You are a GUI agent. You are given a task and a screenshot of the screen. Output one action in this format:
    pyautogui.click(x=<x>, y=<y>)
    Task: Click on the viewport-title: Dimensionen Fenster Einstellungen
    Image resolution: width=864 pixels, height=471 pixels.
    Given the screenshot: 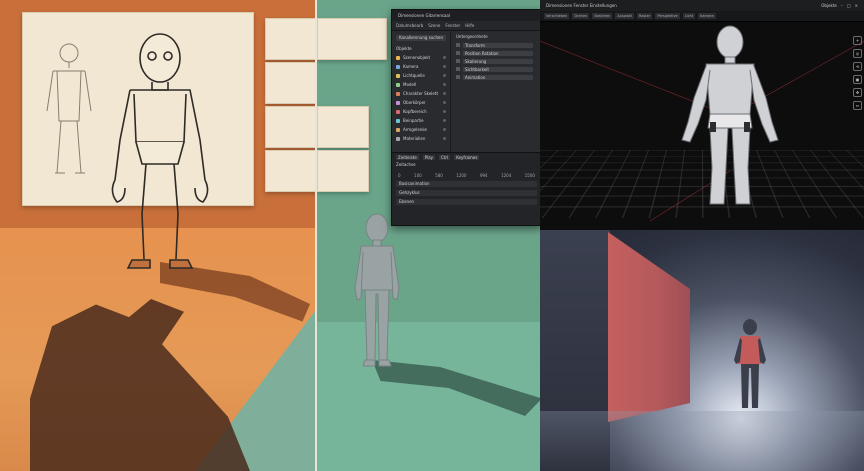 What is the action you would take?
    pyautogui.click(x=581, y=5)
    